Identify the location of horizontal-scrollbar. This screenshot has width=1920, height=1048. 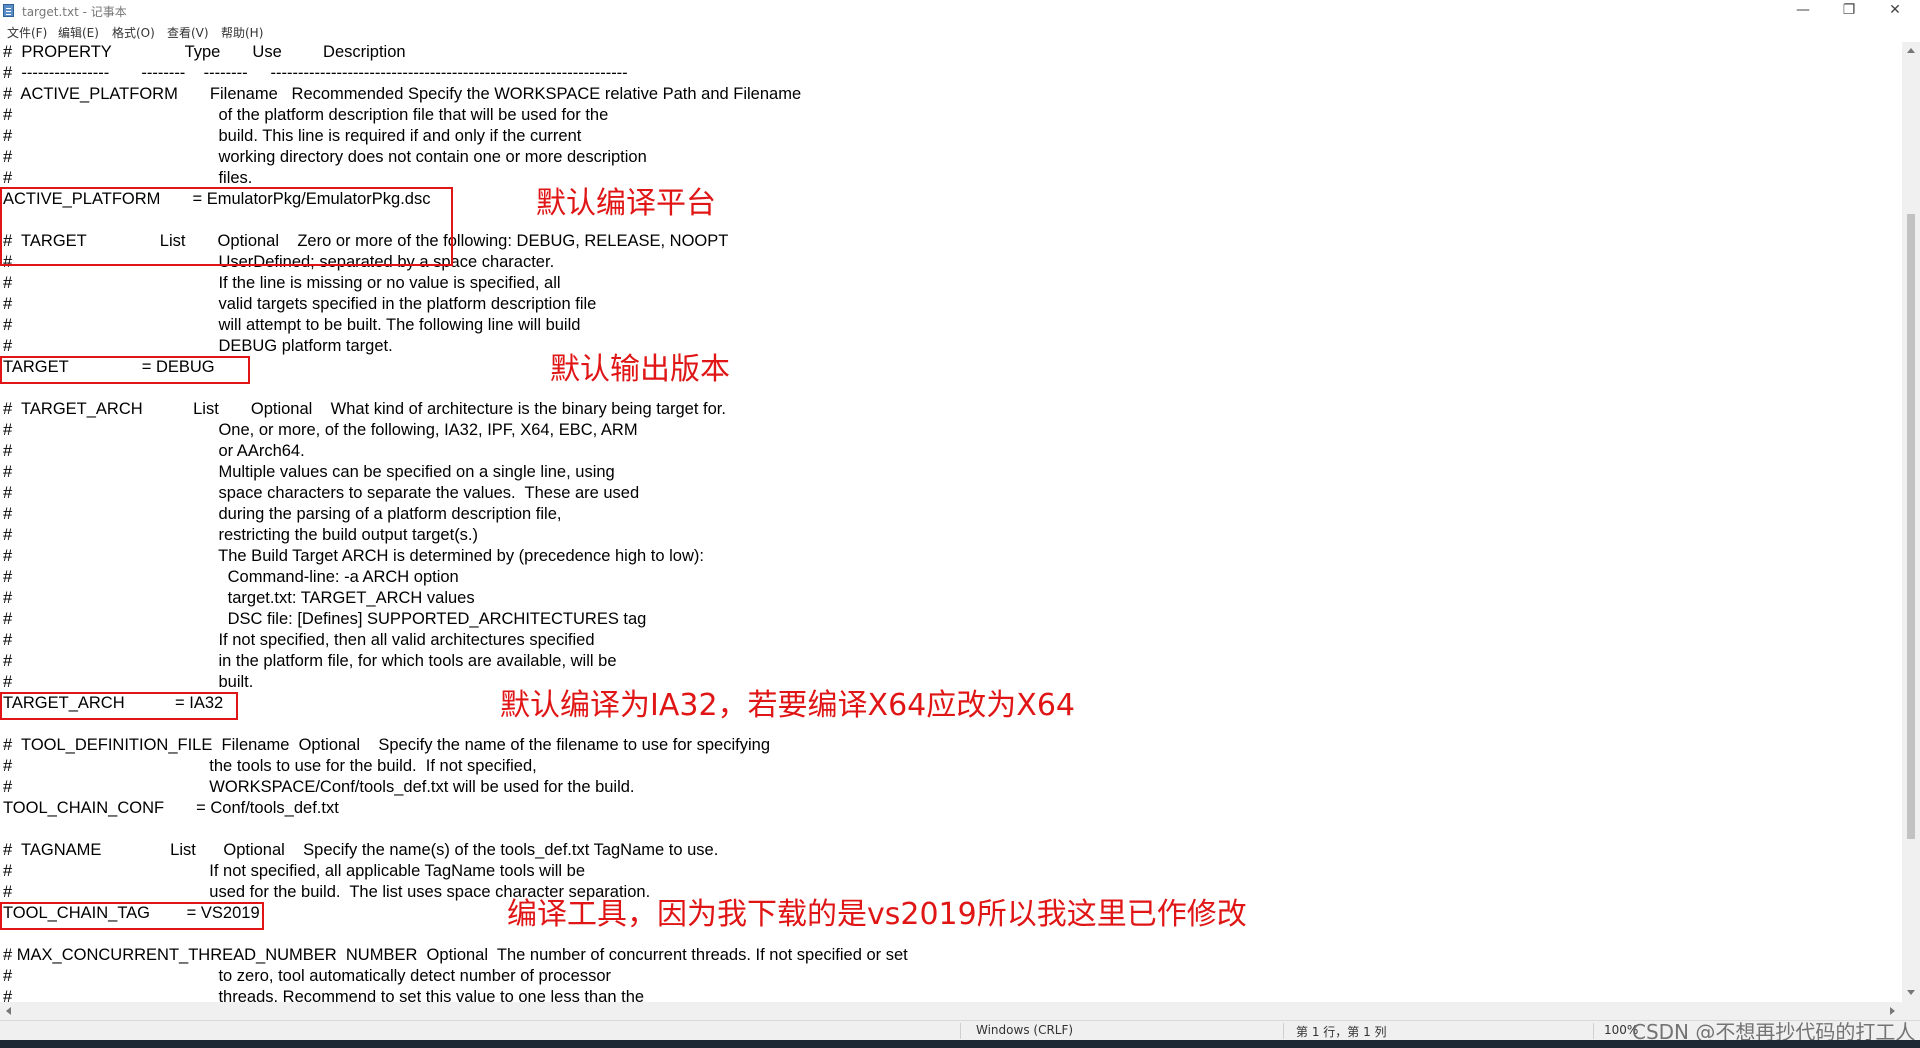
(951, 1011).